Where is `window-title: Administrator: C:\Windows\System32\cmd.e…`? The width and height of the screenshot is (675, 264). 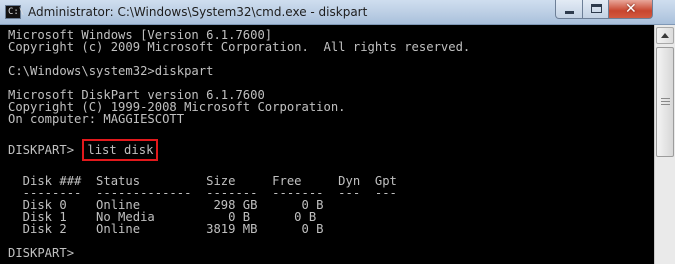 window-title: Administrator: C:\Windows\System32\cmd.e… is located at coordinates (198, 12).